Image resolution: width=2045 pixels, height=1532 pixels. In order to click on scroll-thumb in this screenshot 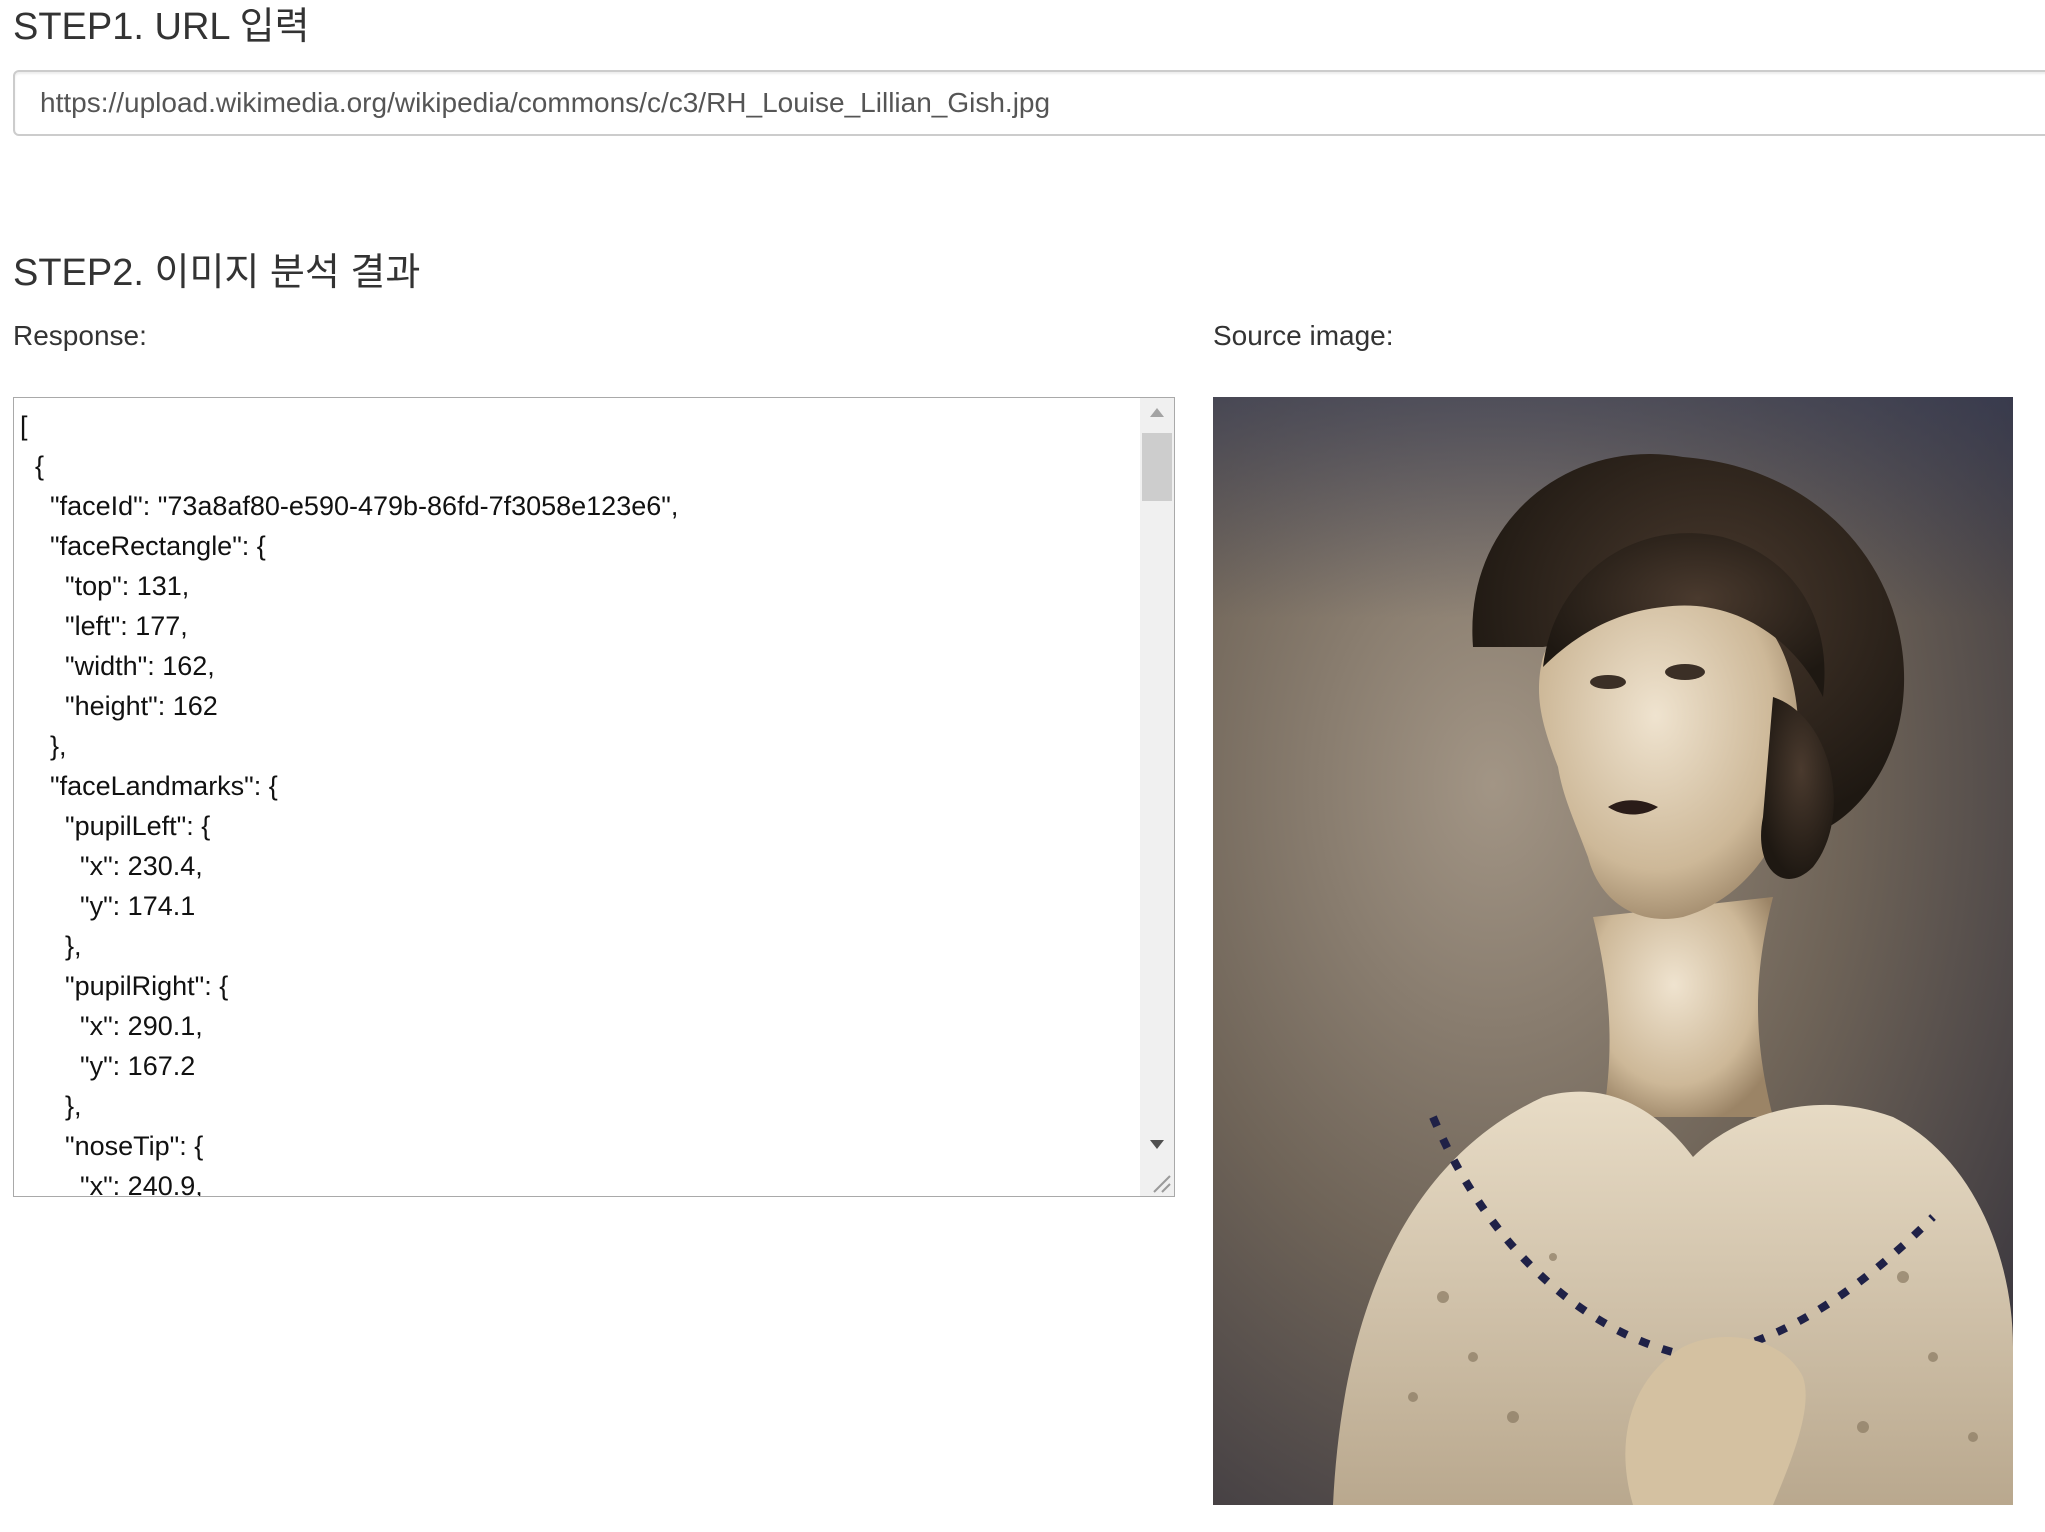, I will do `click(1157, 467)`.